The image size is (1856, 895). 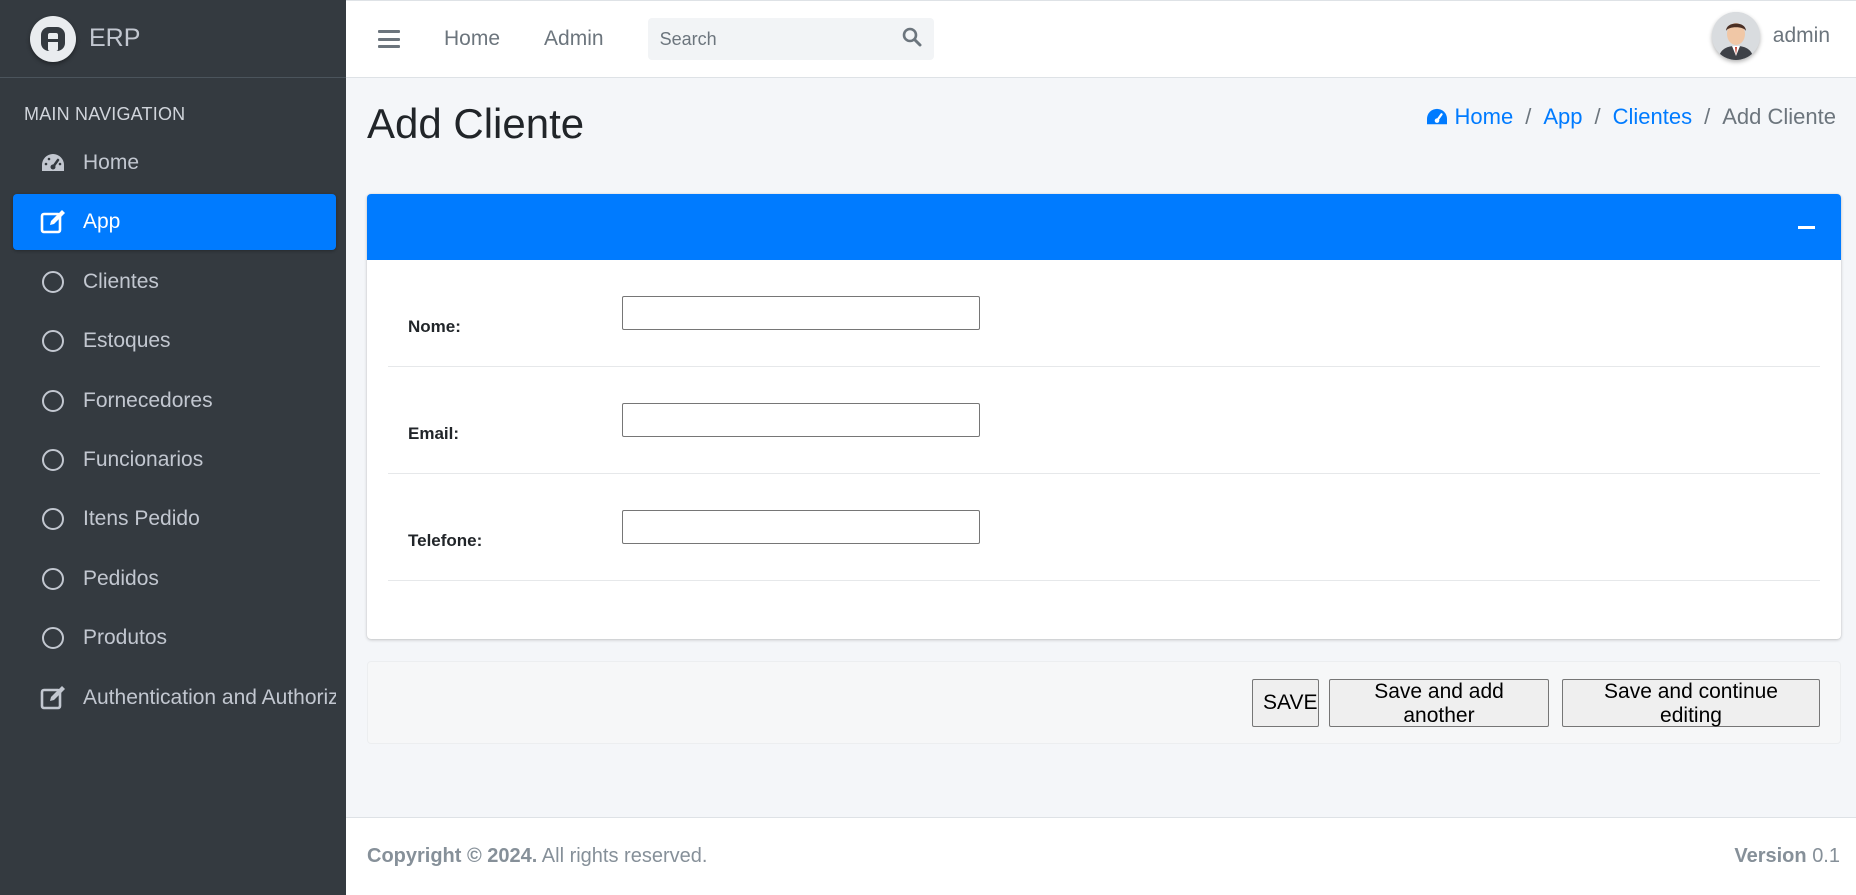 I want to click on brand-logo-icon, so click(x=53, y=38).